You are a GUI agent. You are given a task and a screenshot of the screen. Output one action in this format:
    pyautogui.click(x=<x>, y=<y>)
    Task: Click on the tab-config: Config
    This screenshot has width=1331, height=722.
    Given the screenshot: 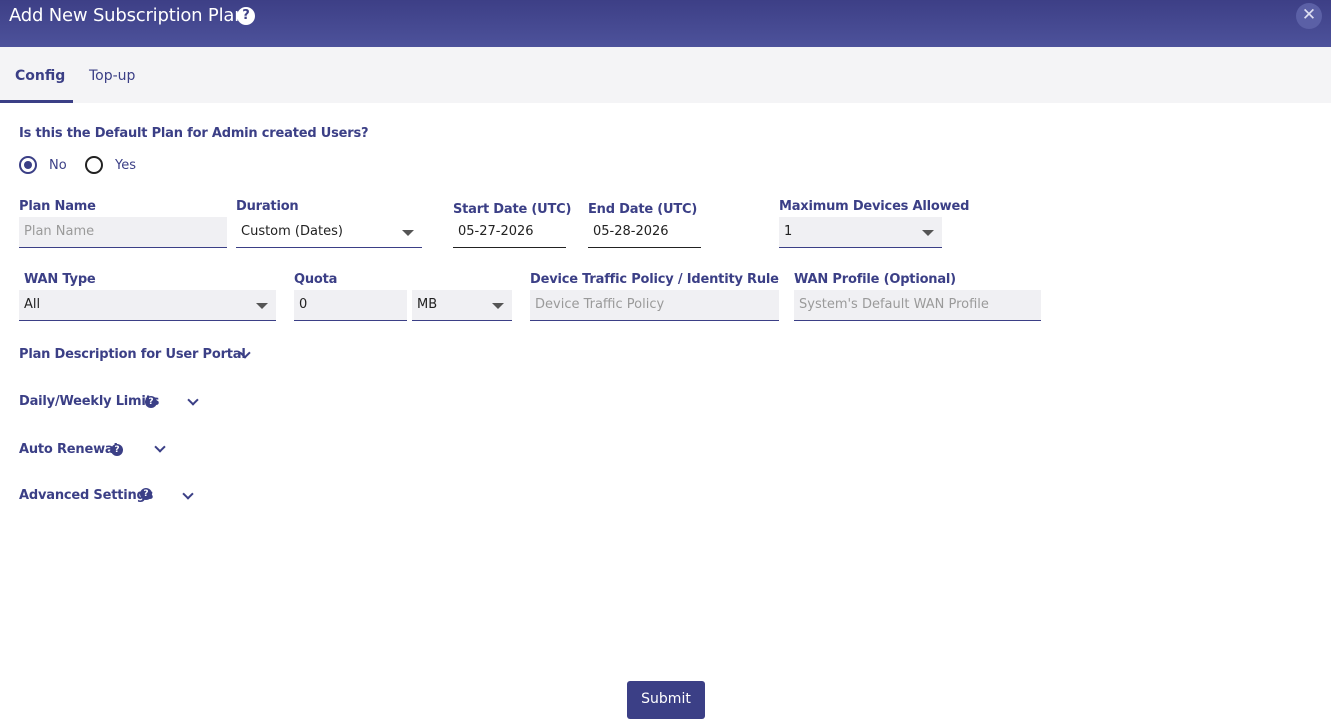 What is the action you would take?
    pyautogui.click(x=40, y=76)
    